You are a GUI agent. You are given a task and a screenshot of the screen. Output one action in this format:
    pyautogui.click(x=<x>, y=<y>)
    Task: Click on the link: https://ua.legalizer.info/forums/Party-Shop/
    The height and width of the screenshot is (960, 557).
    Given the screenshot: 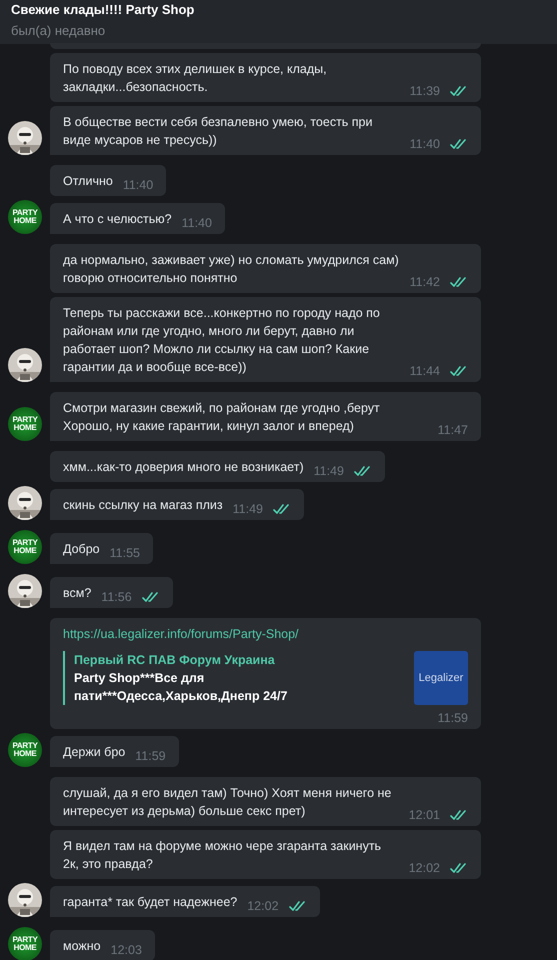 What is the action you would take?
    pyautogui.click(x=265, y=634)
    